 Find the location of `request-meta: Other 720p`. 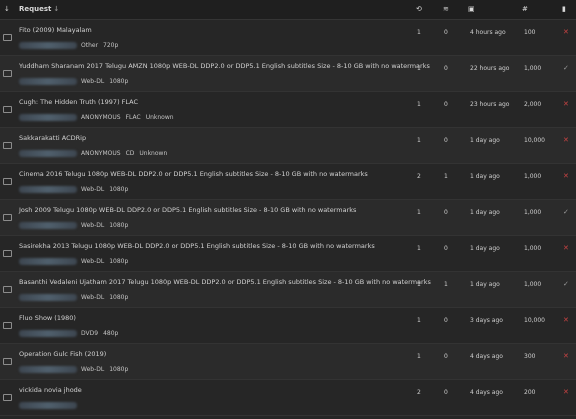

request-meta: Other 720p is located at coordinates (71, 45).